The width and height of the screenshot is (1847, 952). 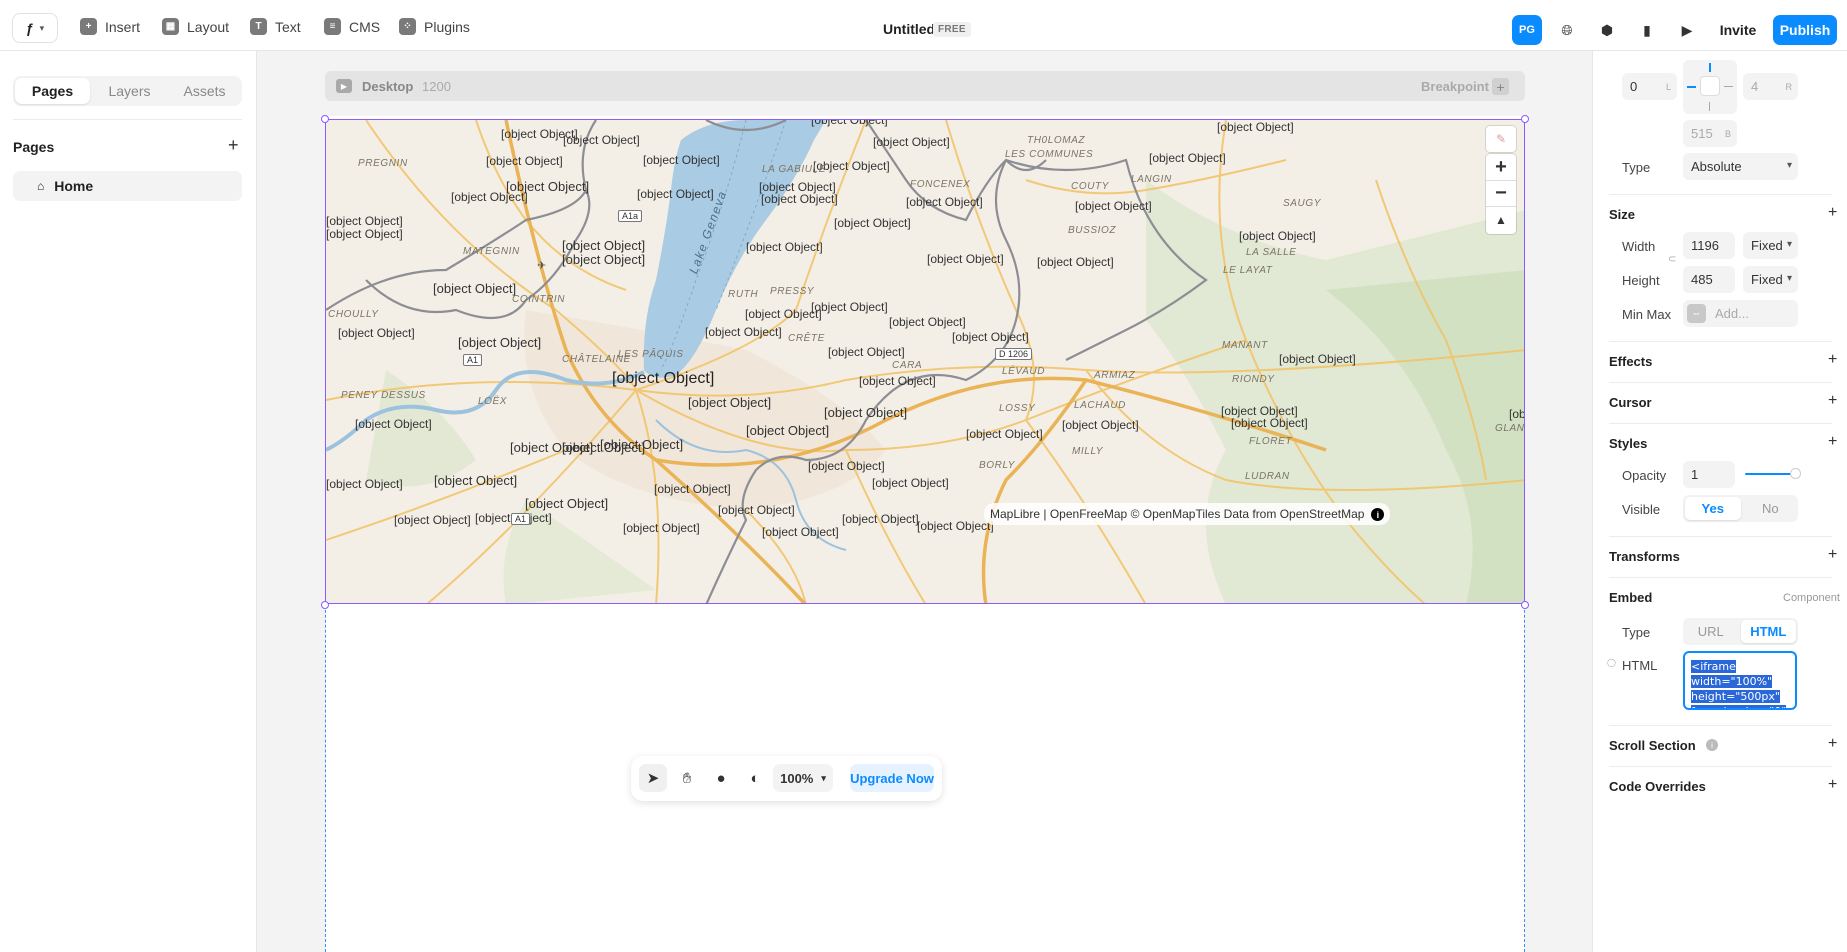 I want to click on add-size-icon: +, so click(x=1832, y=213).